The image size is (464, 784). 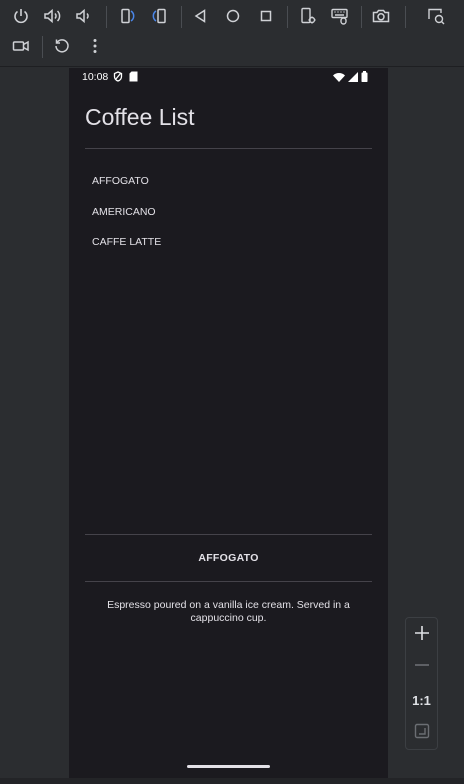 What do you see at coordinates (228, 181) in the screenshot?
I see `list-item: AFFOGATO` at bounding box center [228, 181].